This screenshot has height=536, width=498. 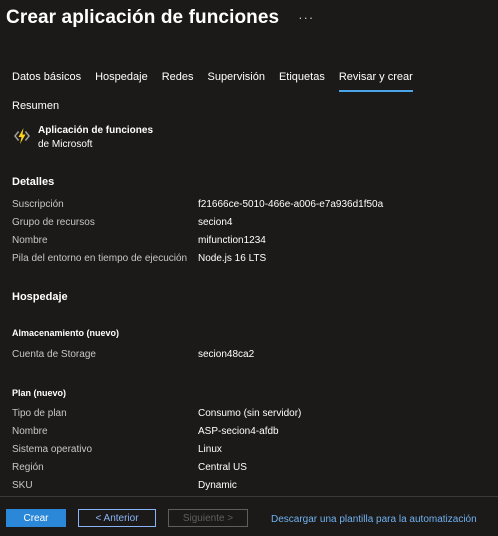 I want to click on row-key: Cuenta de Storage, so click(x=54, y=354).